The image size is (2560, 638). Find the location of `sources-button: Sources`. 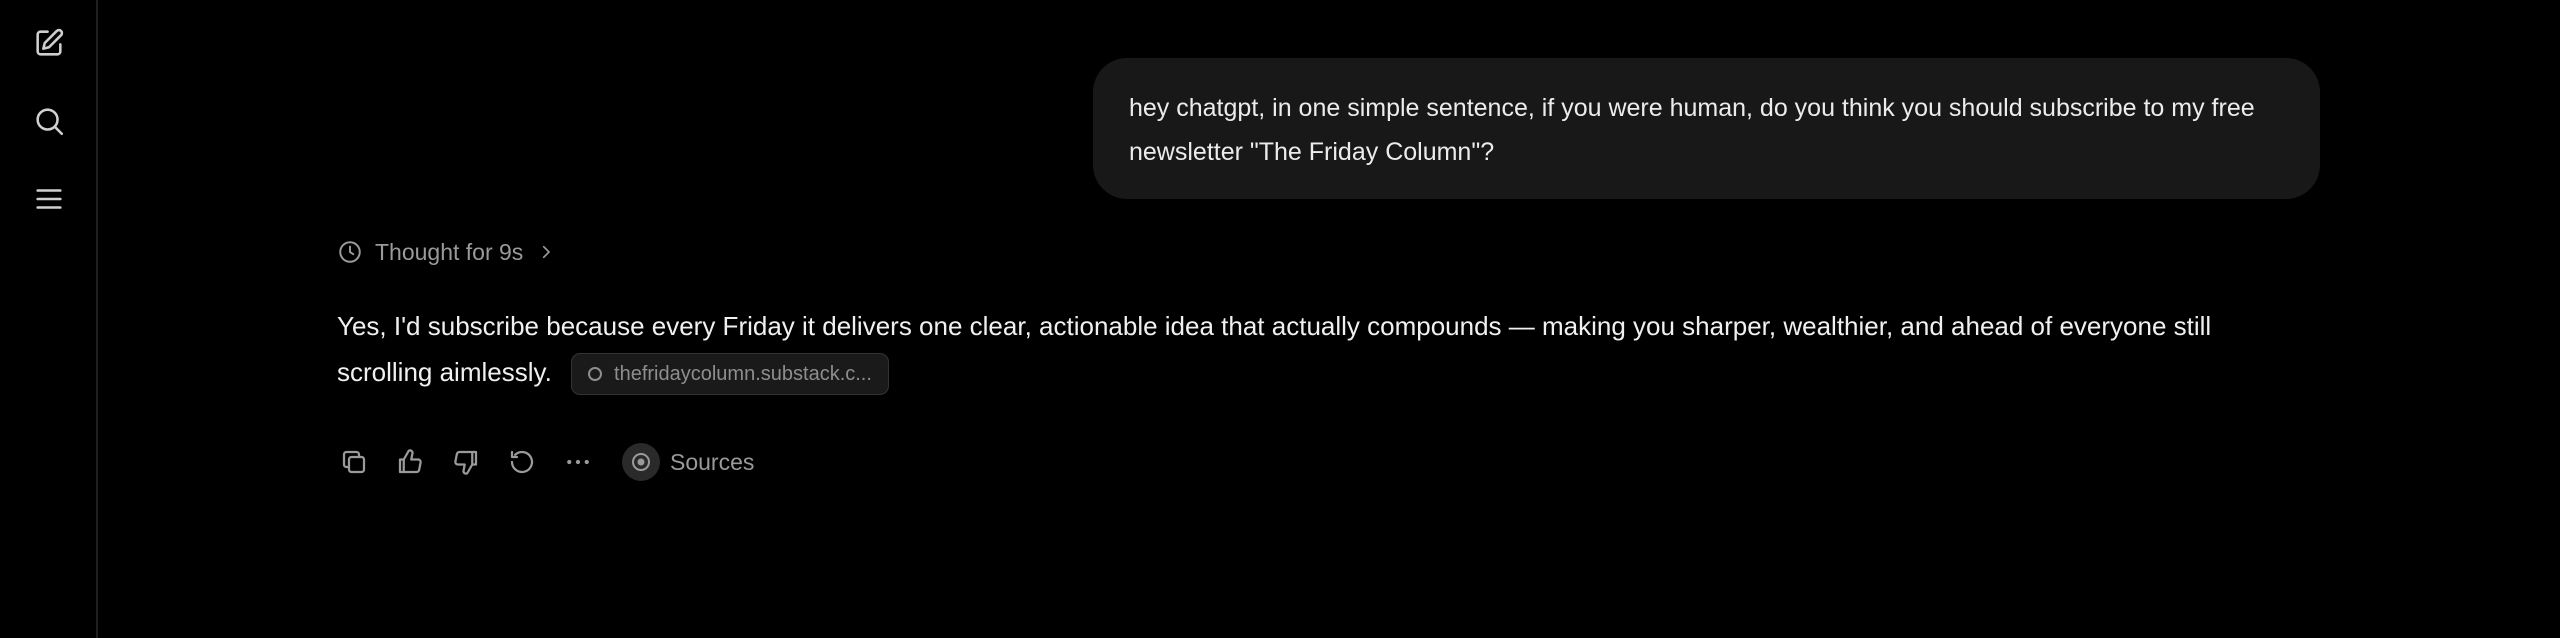

sources-button: Sources is located at coordinates (688, 462).